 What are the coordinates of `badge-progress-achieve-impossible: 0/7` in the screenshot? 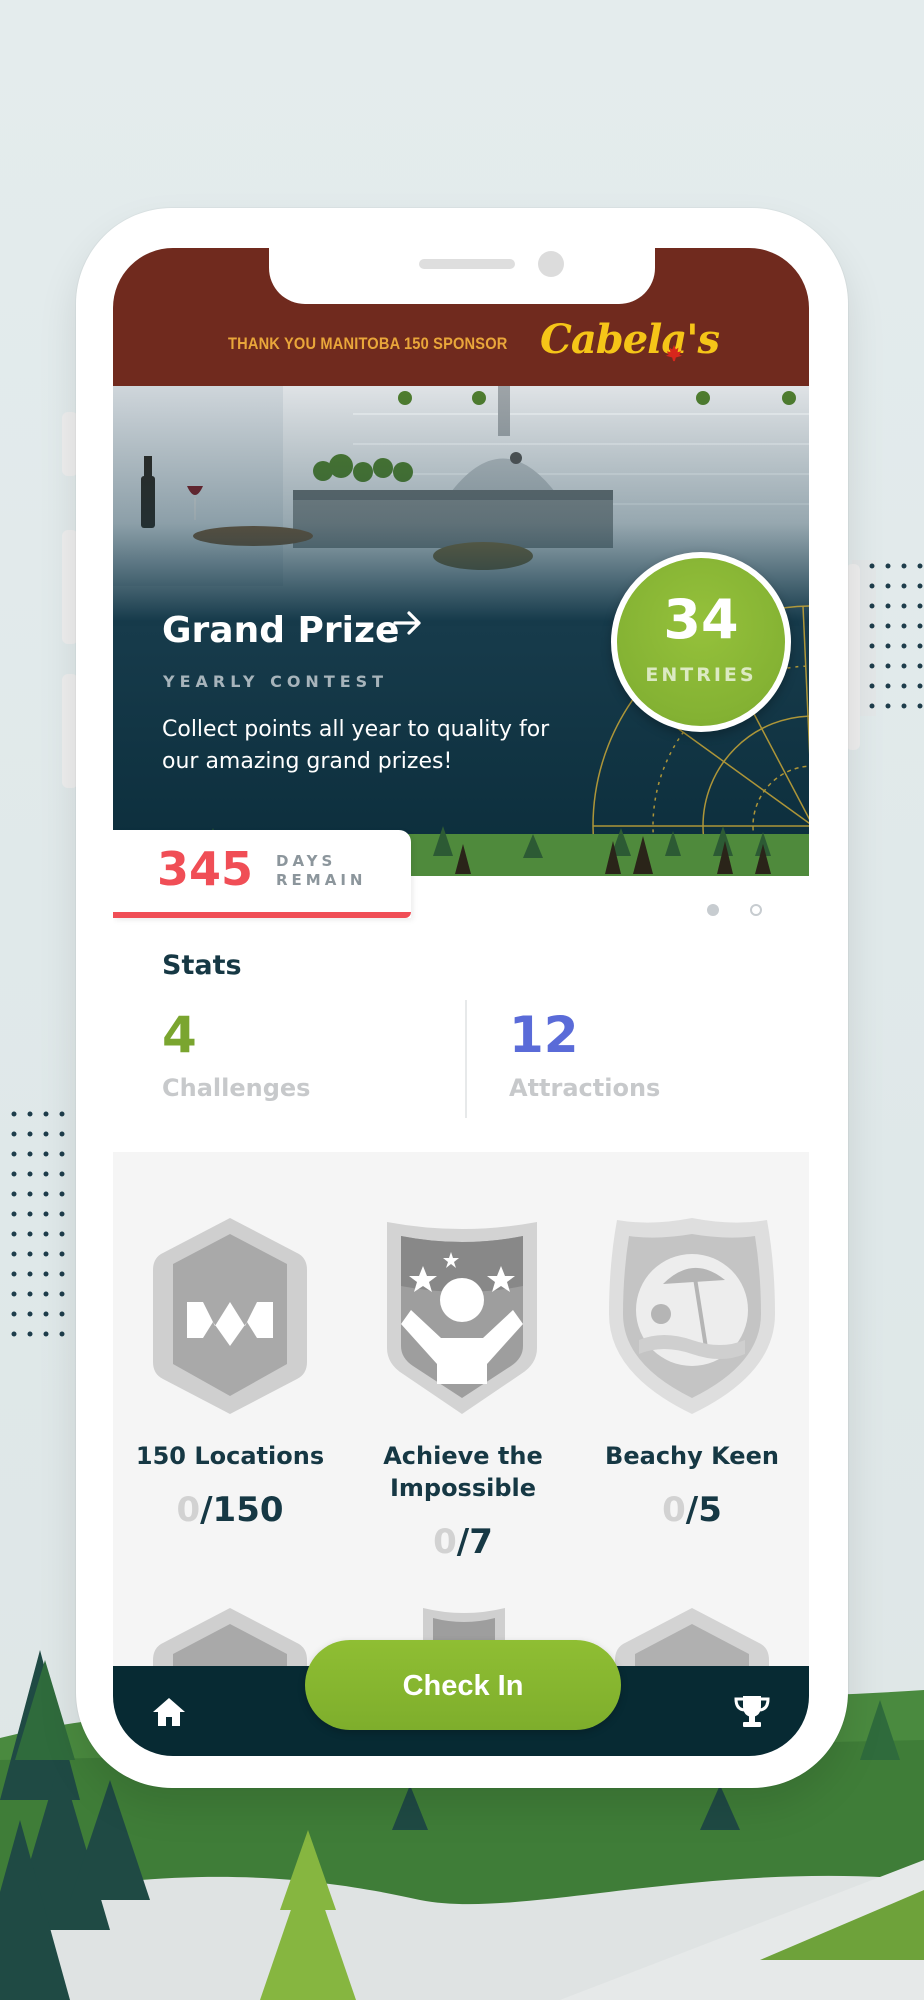 It's located at (463, 1542).